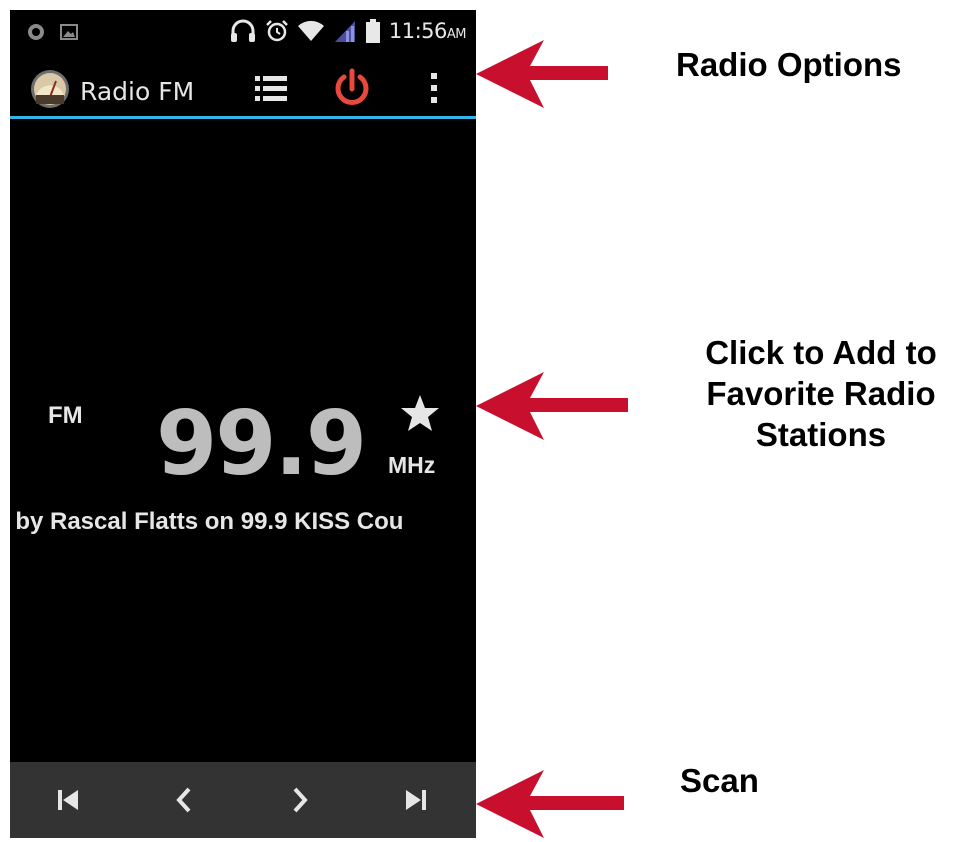 This screenshot has height=842, width=954. What do you see at coordinates (789, 64) in the screenshot?
I see `label-radio-options: Radio Options` at bounding box center [789, 64].